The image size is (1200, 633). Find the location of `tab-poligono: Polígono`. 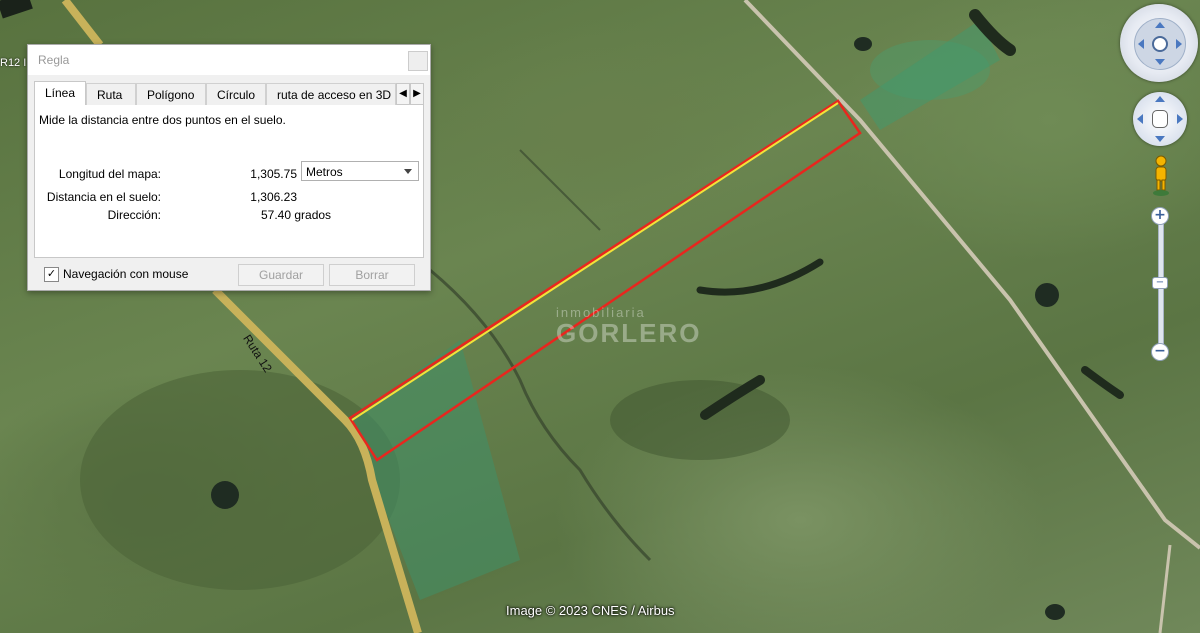

tab-poligono: Polígono is located at coordinates (171, 94).